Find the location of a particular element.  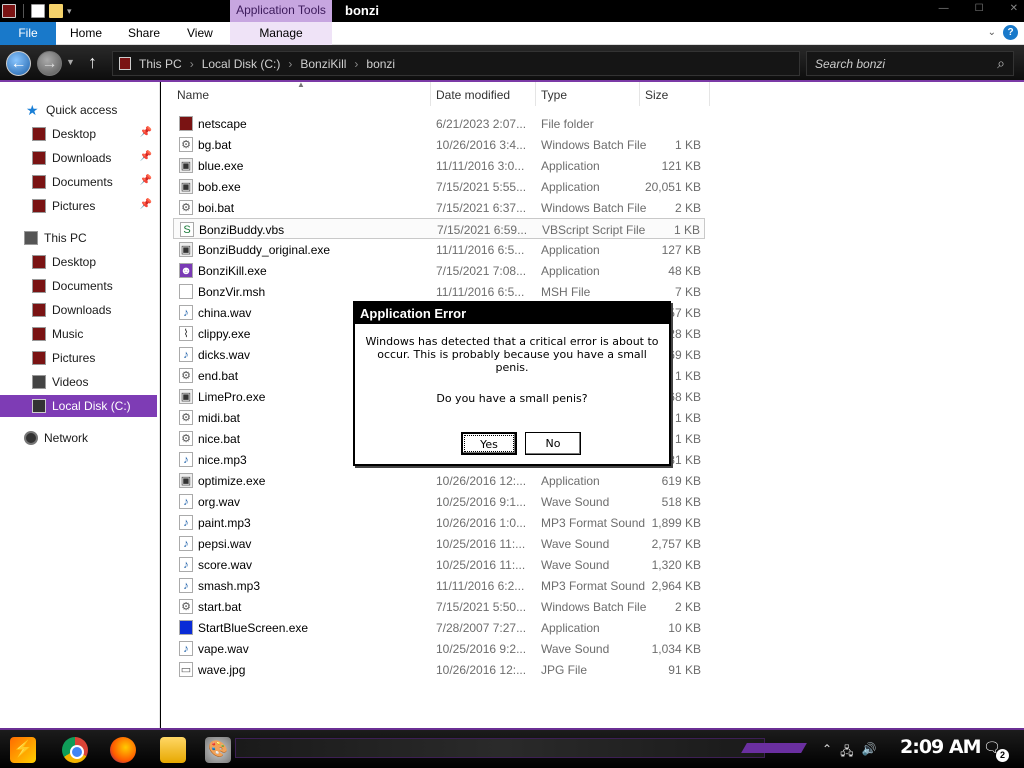

file-size: 2 KB is located at coordinates (687, 208).